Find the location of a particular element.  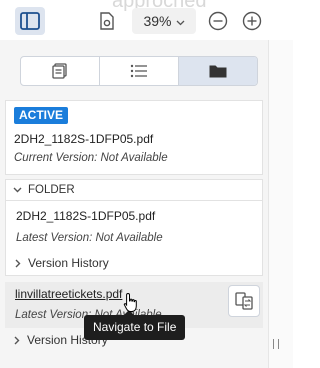

zoom-in-button is located at coordinates (252, 21).